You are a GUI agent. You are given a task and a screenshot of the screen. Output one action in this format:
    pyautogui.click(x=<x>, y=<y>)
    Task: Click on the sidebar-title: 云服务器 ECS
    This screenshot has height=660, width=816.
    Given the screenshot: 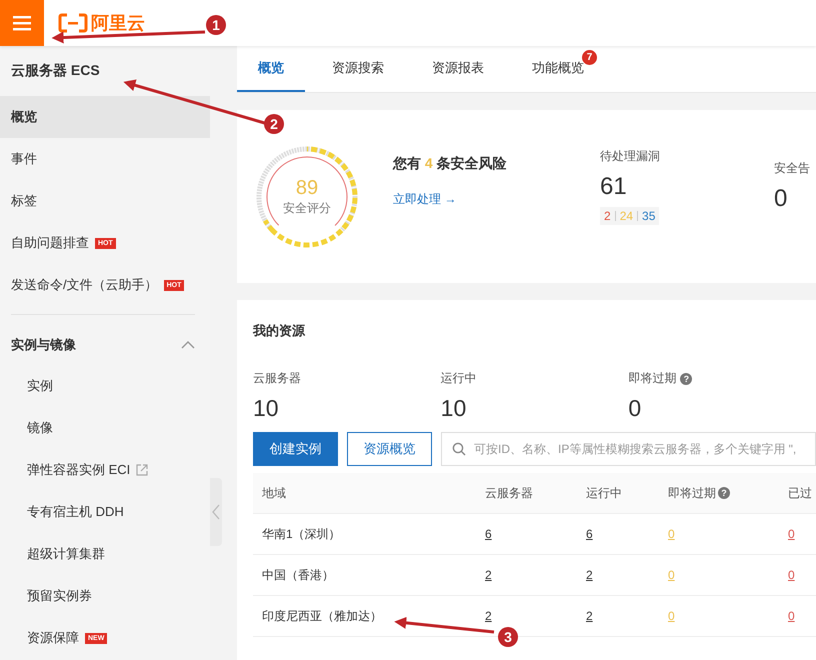 What is the action you would take?
    pyautogui.click(x=55, y=70)
    